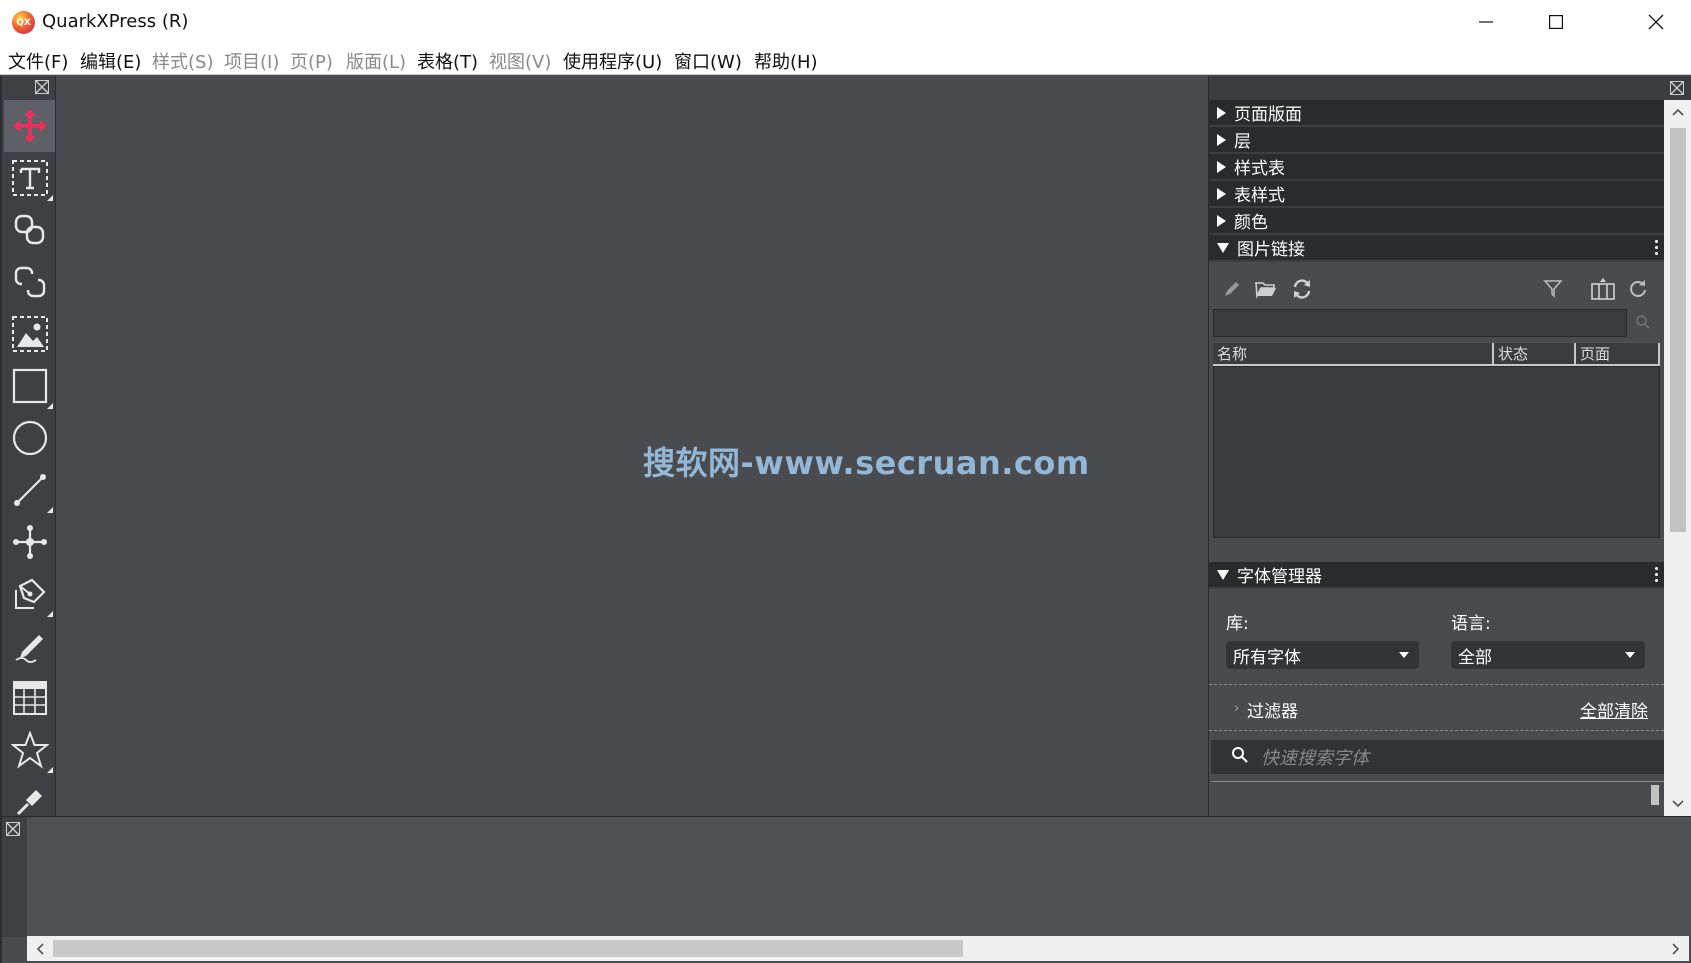  I want to click on minimize-button, so click(1486, 22).